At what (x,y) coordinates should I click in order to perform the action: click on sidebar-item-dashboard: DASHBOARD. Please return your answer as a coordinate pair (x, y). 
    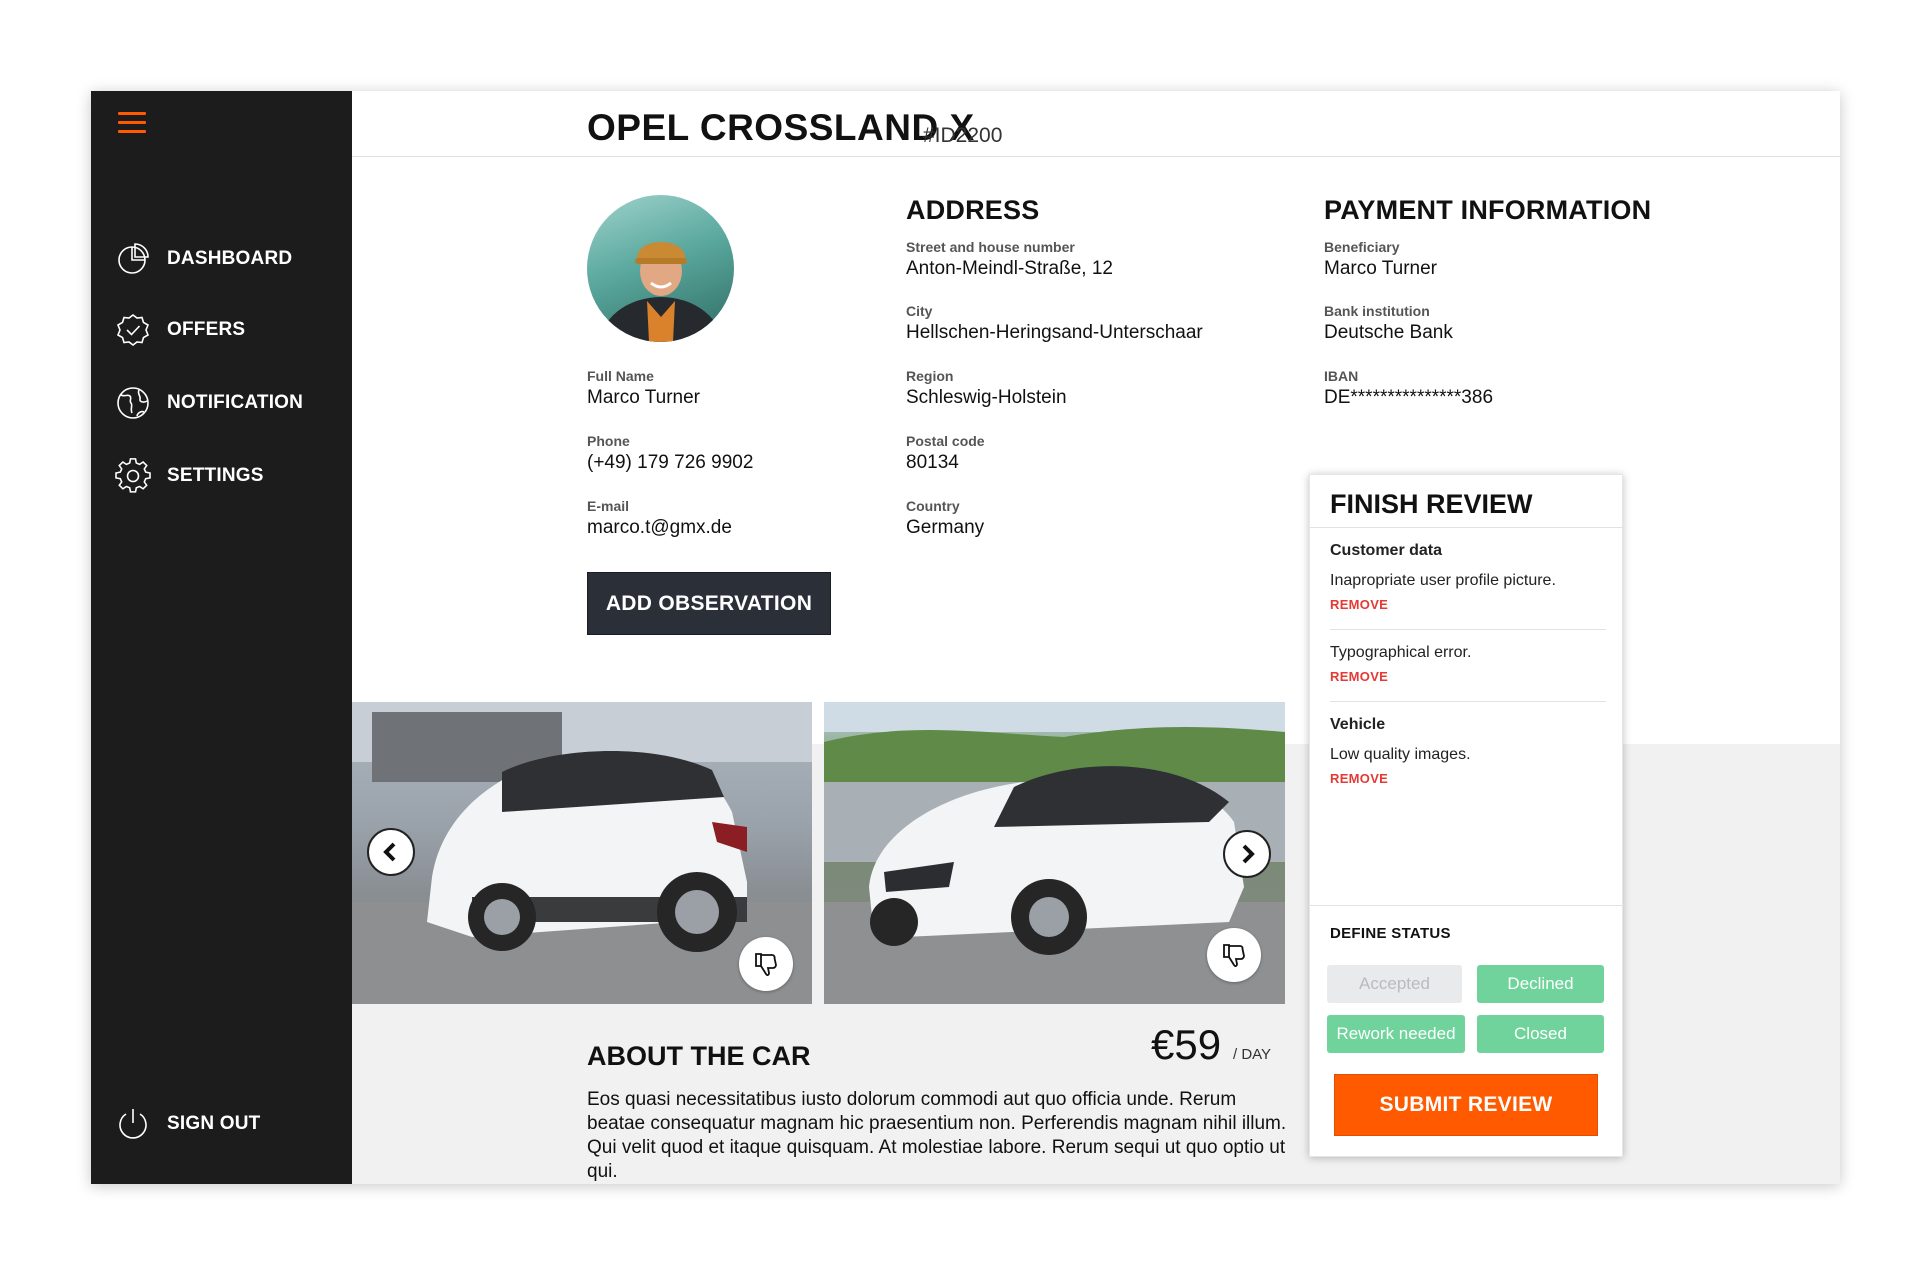
    Looking at the image, I should click on (203, 259).